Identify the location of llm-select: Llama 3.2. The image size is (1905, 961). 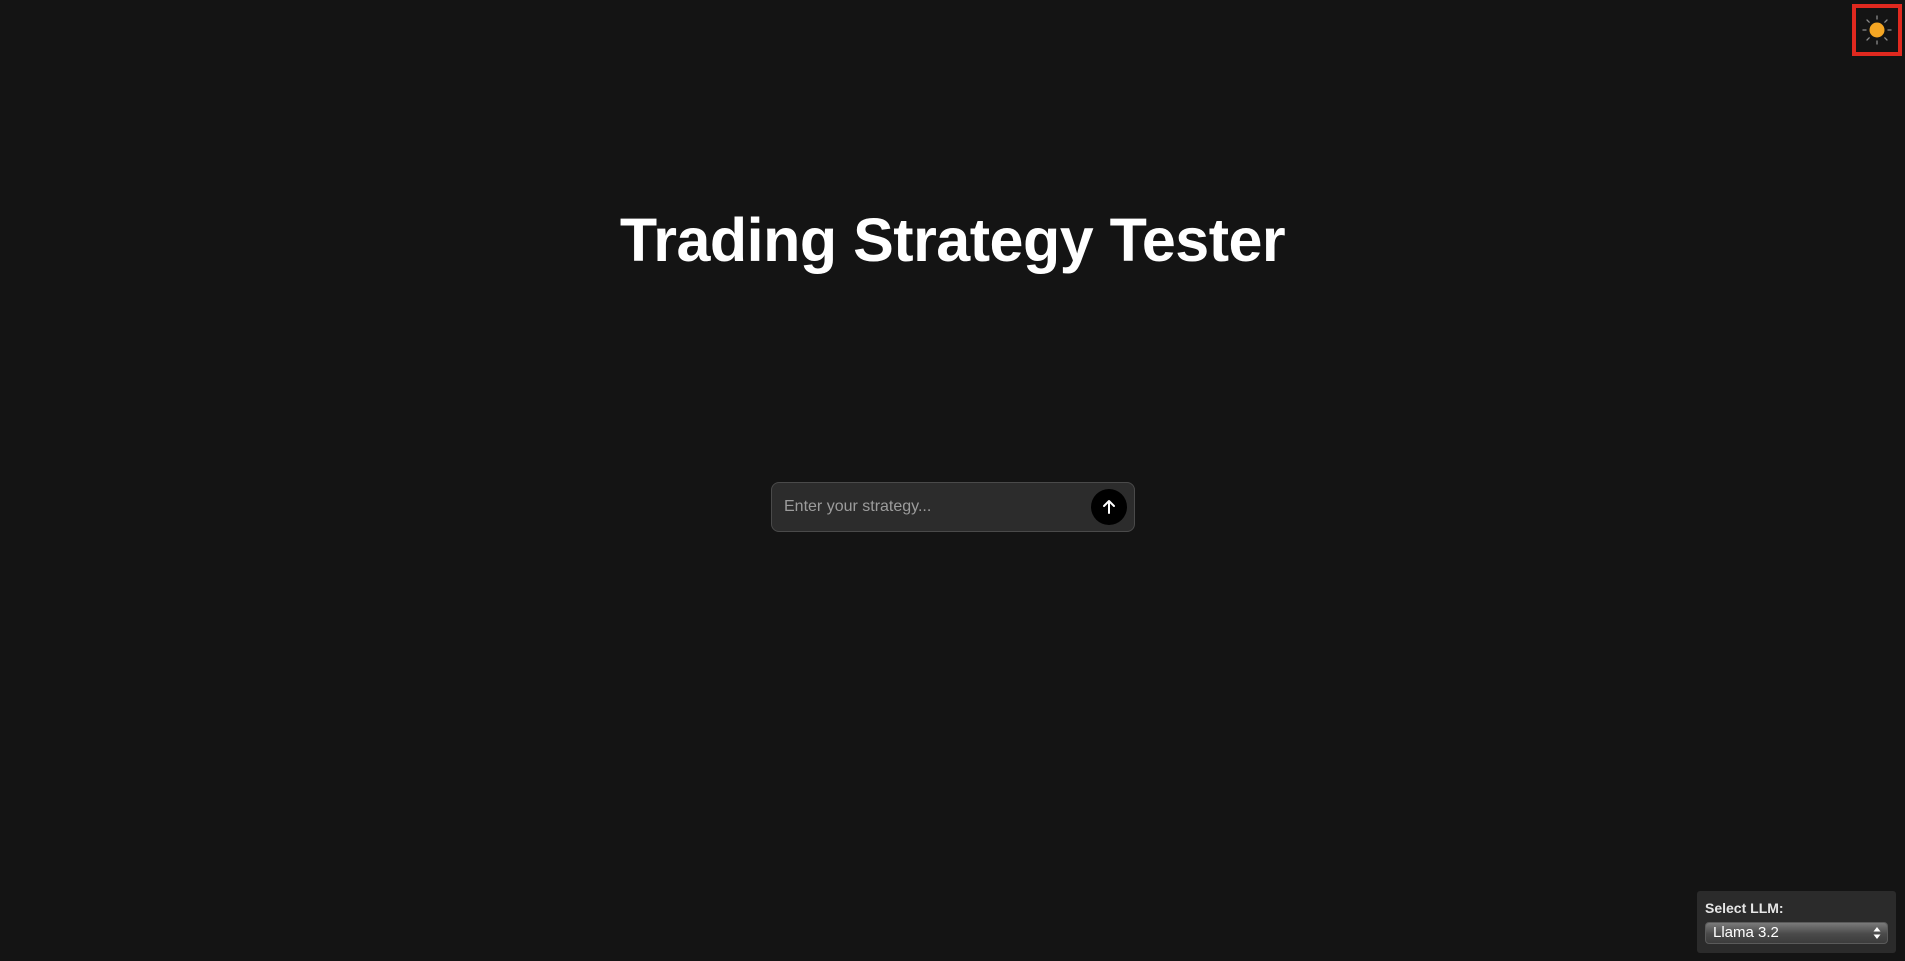
(1796, 933).